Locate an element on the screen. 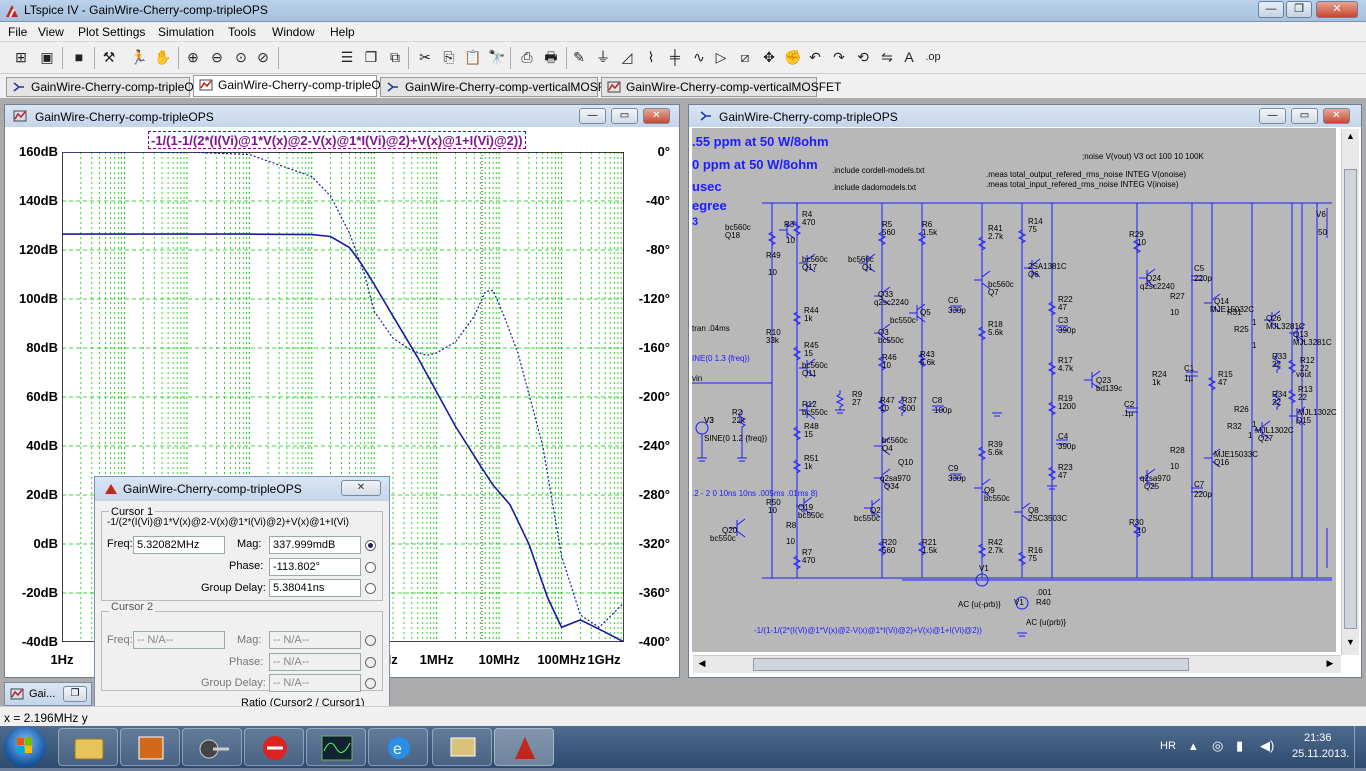  cursor1-phase-field: -113.802° is located at coordinates (315, 567).